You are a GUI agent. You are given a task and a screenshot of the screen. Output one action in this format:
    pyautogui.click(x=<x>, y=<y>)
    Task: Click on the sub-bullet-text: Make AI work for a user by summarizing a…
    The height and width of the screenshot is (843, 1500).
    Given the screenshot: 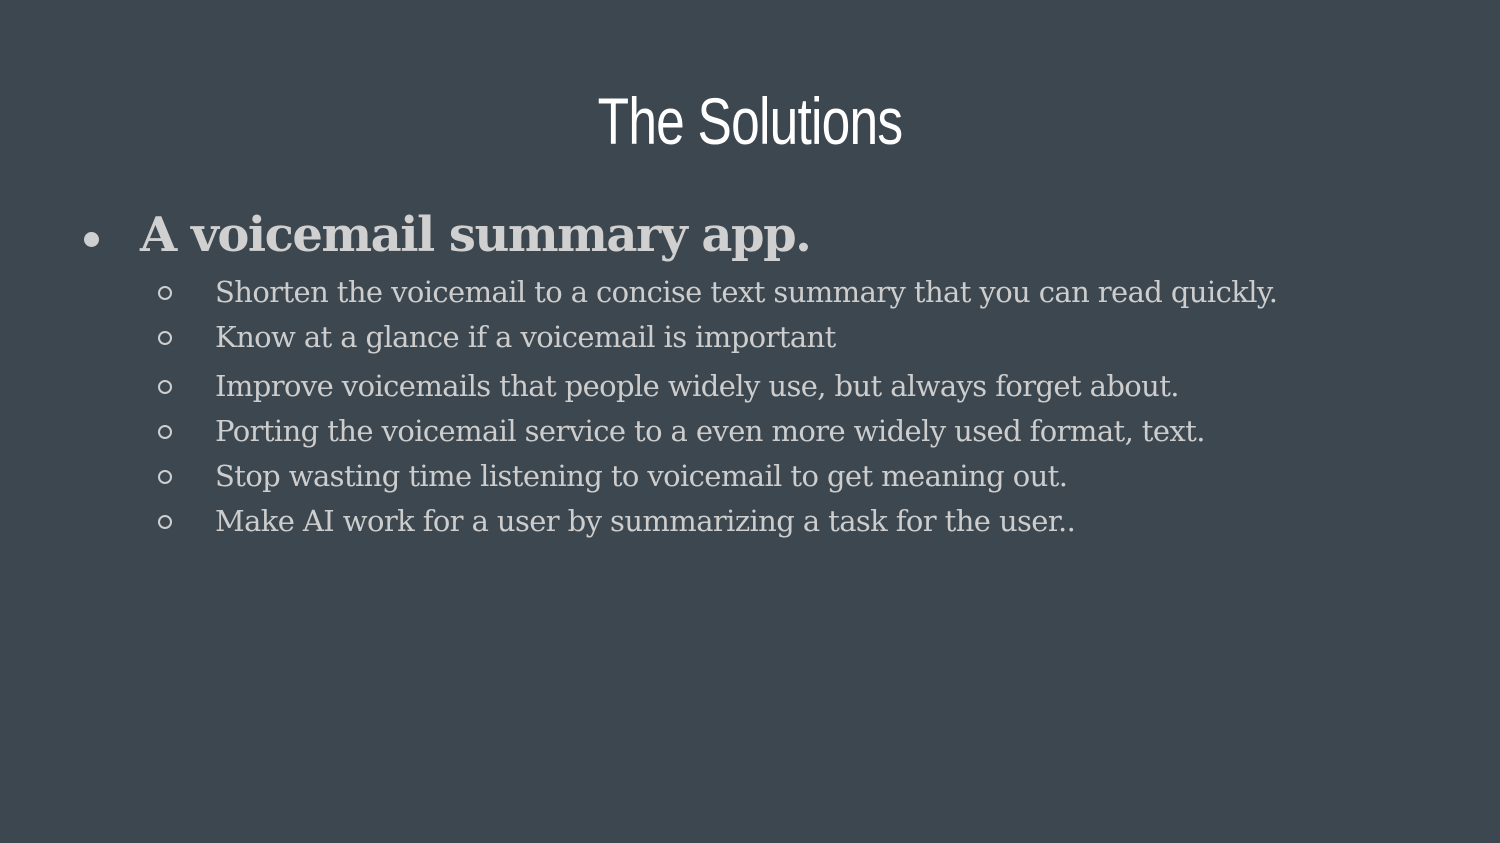 What is the action you would take?
    pyautogui.click(x=645, y=521)
    